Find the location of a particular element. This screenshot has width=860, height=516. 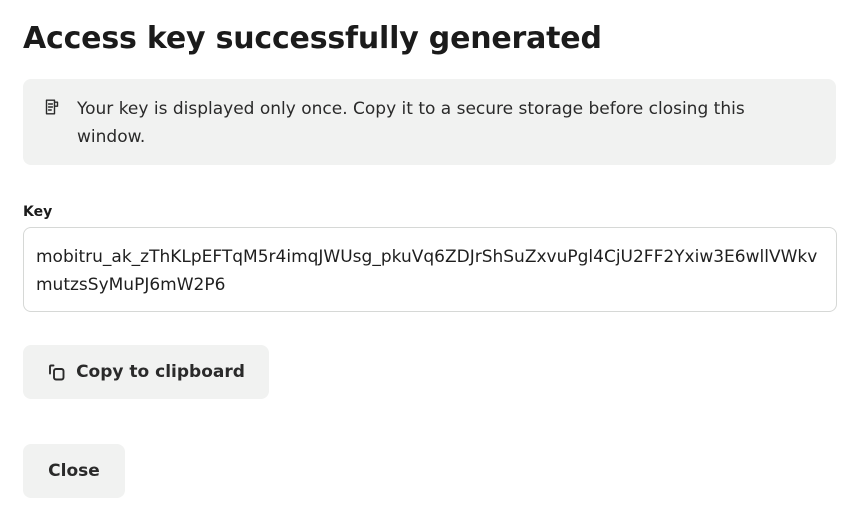

close-button: Close is located at coordinates (74, 471).